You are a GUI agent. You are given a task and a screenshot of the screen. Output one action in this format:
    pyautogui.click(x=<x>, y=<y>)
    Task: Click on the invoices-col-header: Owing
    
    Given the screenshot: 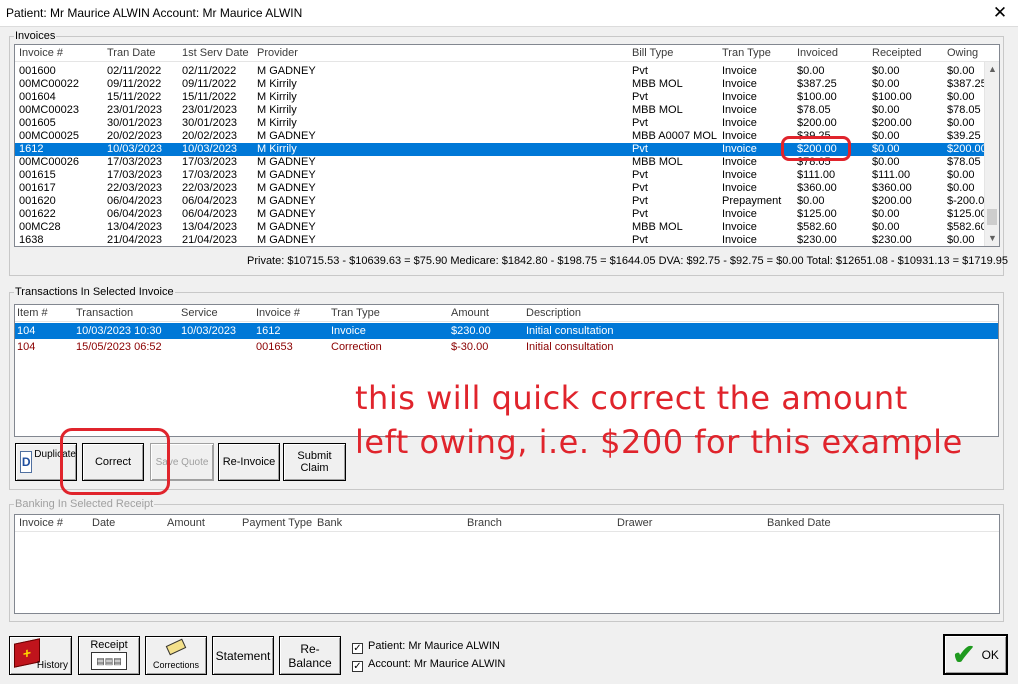 What is the action you would take?
    pyautogui.click(x=962, y=53)
    